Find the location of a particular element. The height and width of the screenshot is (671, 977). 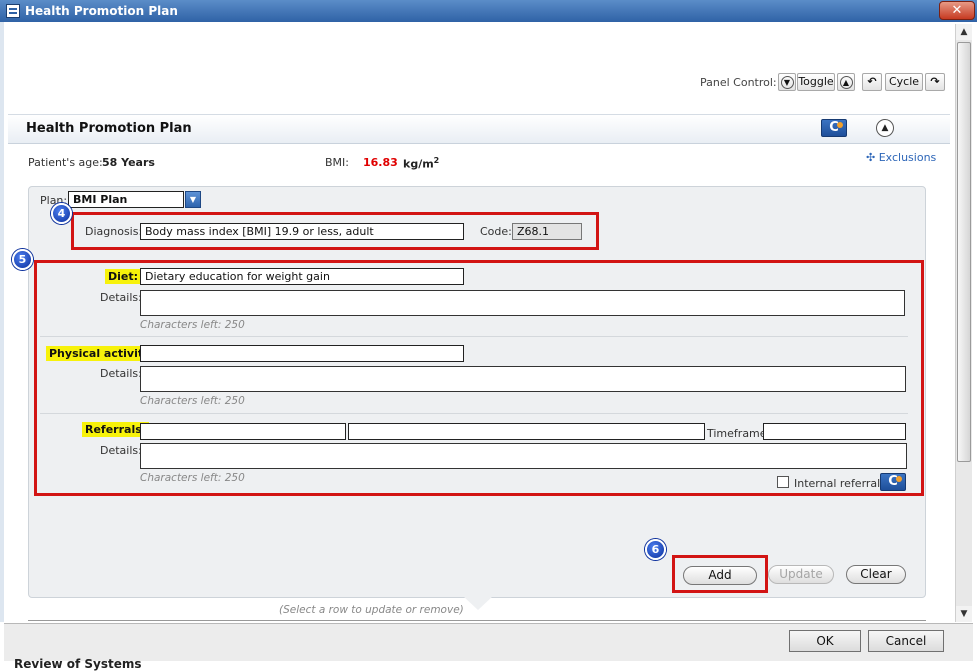

add-button: Add is located at coordinates (720, 575).